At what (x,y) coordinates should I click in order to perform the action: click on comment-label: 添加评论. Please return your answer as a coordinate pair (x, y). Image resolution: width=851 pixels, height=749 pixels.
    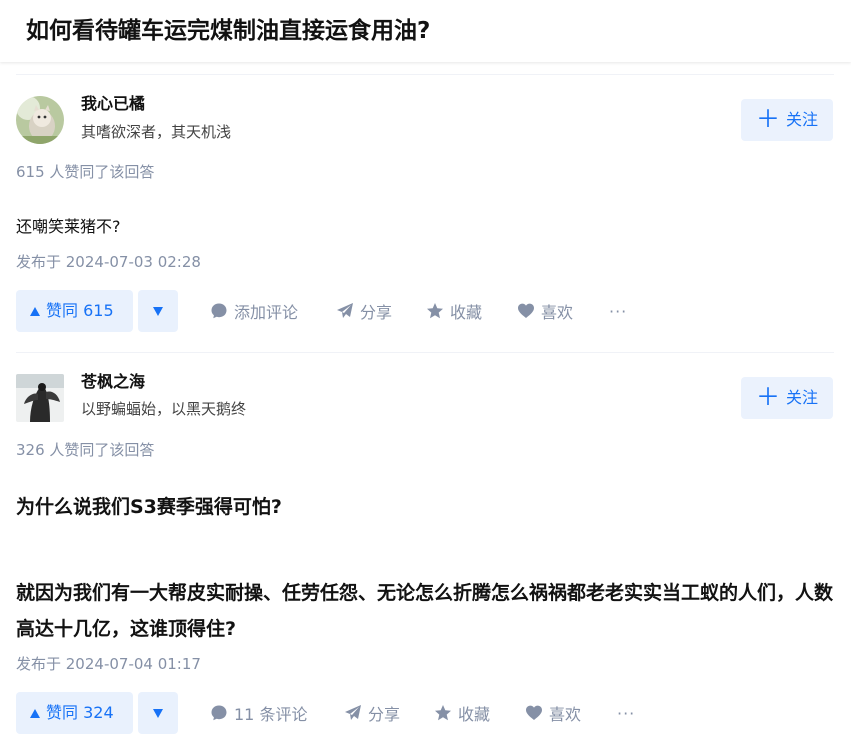
    Looking at the image, I should click on (266, 312).